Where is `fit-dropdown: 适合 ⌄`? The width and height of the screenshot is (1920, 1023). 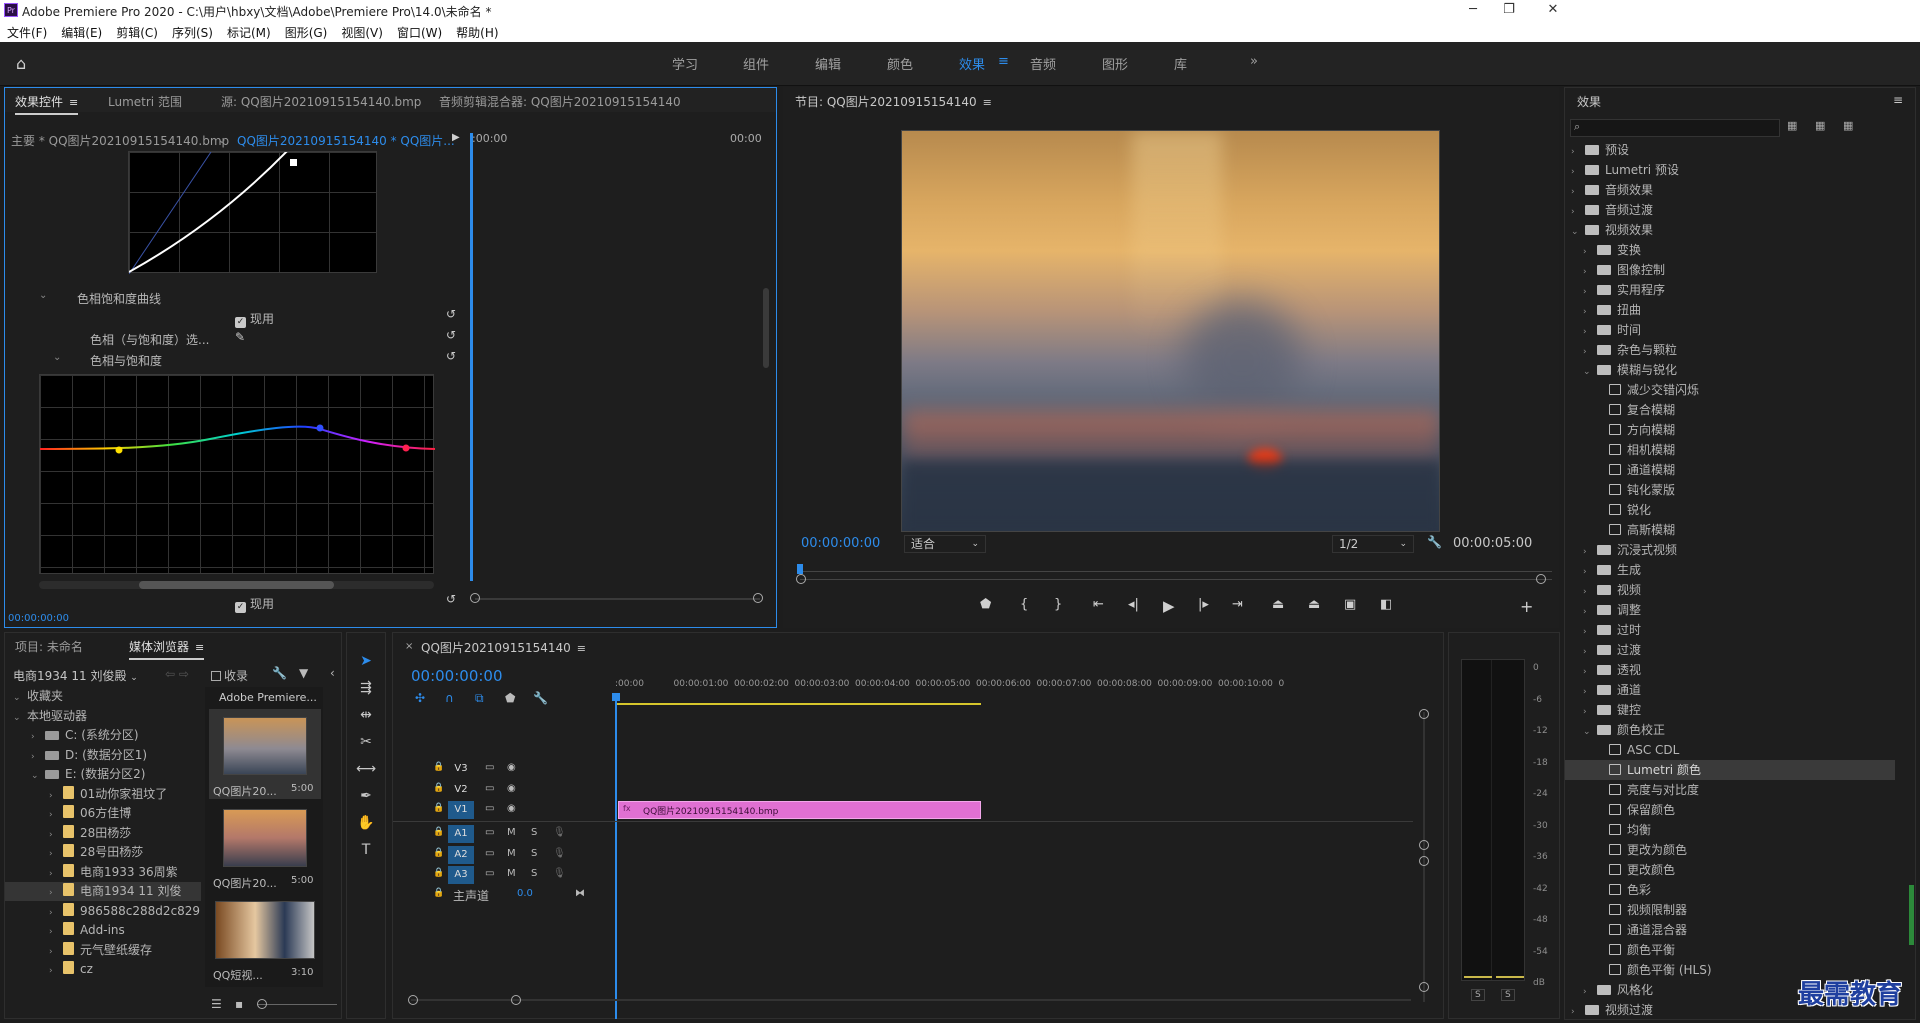 fit-dropdown: 适合 ⌄ is located at coordinates (945, 544).